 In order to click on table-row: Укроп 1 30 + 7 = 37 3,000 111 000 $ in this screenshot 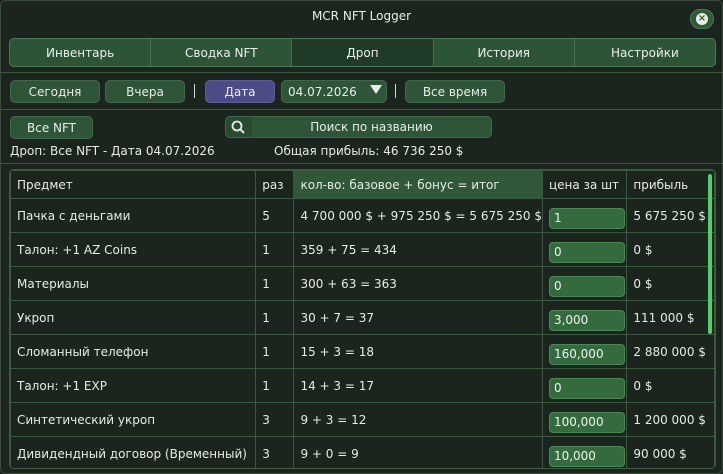, I will do `click(362, 317)`.